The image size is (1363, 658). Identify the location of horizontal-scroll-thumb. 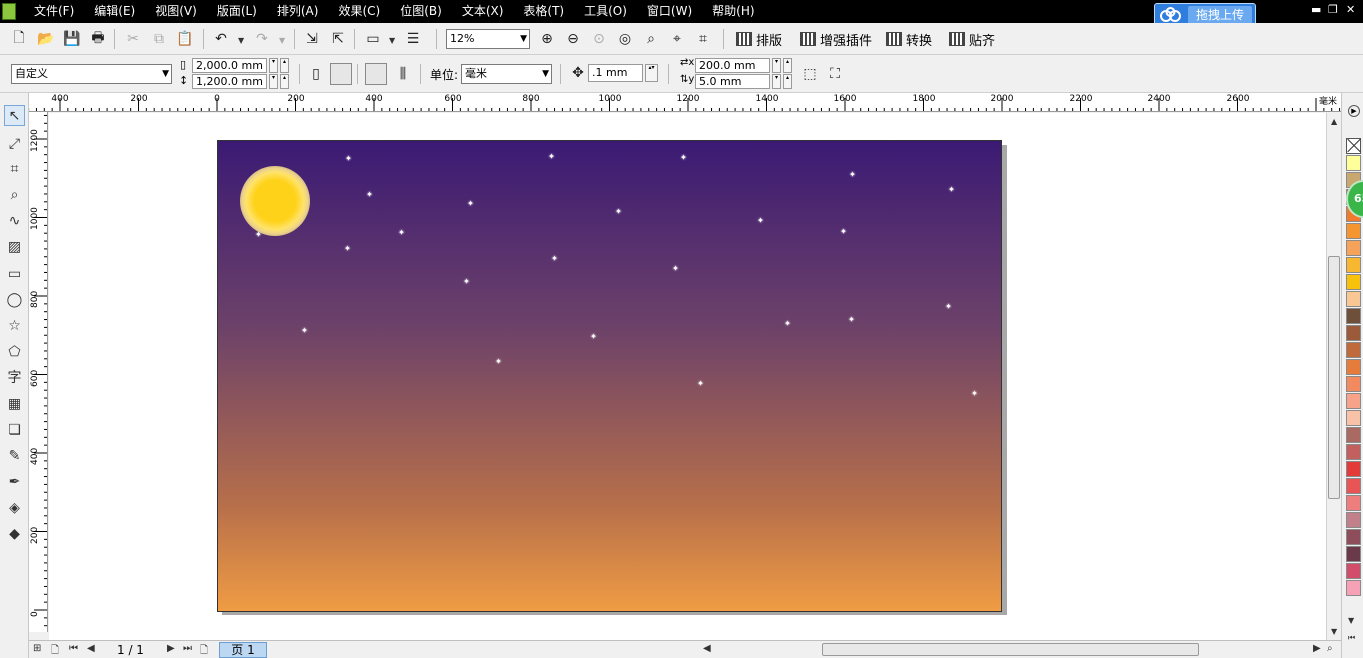
(1010, 649).